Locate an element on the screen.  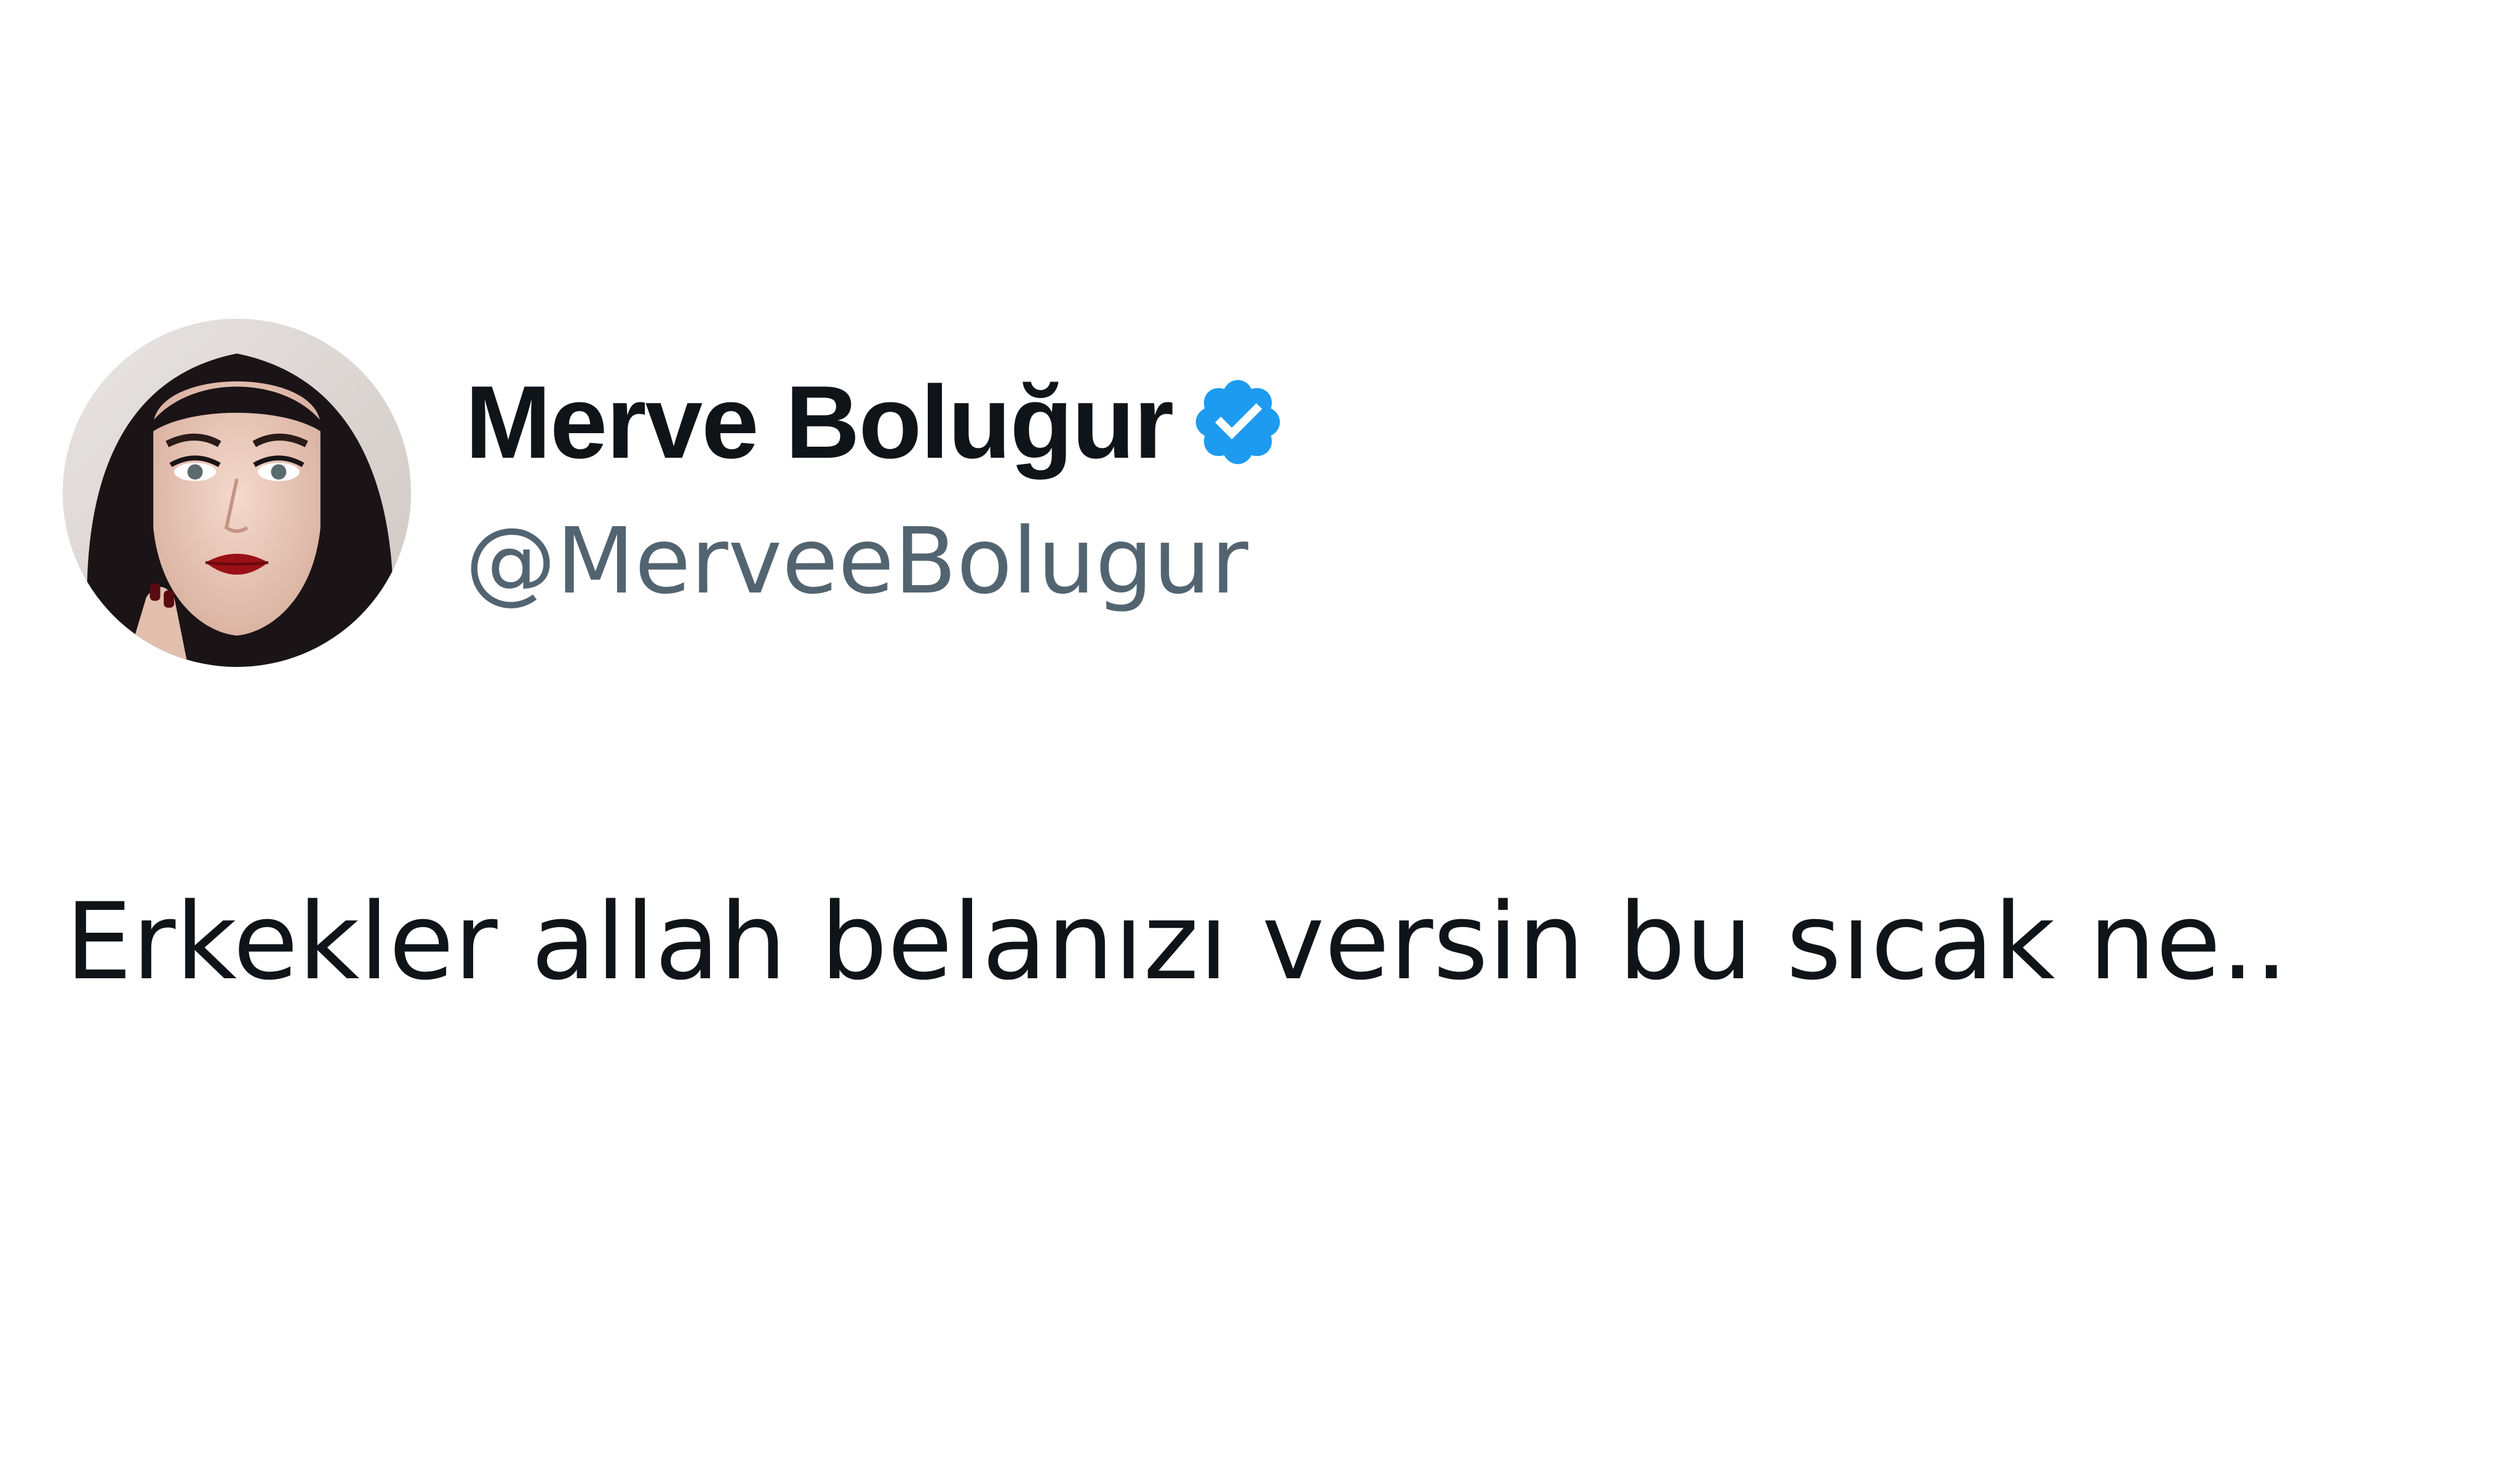
avatar-image is located at coordinates (237, 493).